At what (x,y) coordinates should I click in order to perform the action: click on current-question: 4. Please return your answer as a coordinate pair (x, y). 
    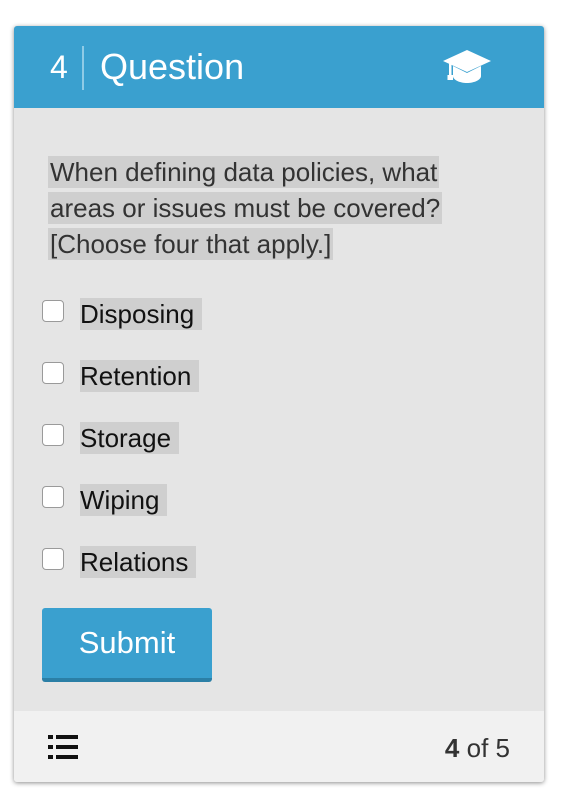
    Looking at the image, I should click on (452, 748).